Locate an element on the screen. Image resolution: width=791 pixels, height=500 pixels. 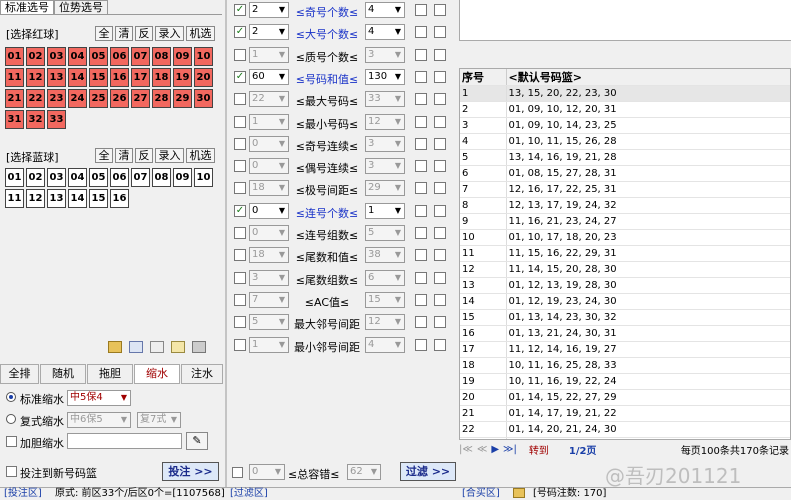
red-ball: 13 is located at coordinates (56, 77).